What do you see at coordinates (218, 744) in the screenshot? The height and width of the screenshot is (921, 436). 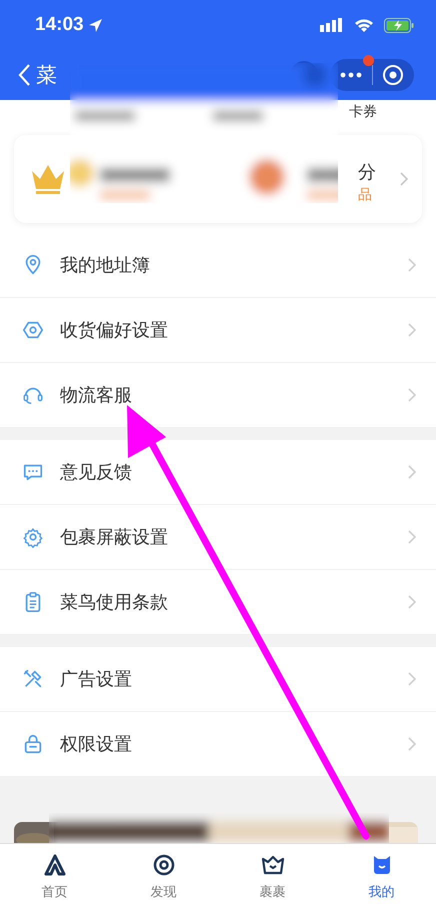 I see `menu-row: 权限设置` at bounding box center [218, 744].